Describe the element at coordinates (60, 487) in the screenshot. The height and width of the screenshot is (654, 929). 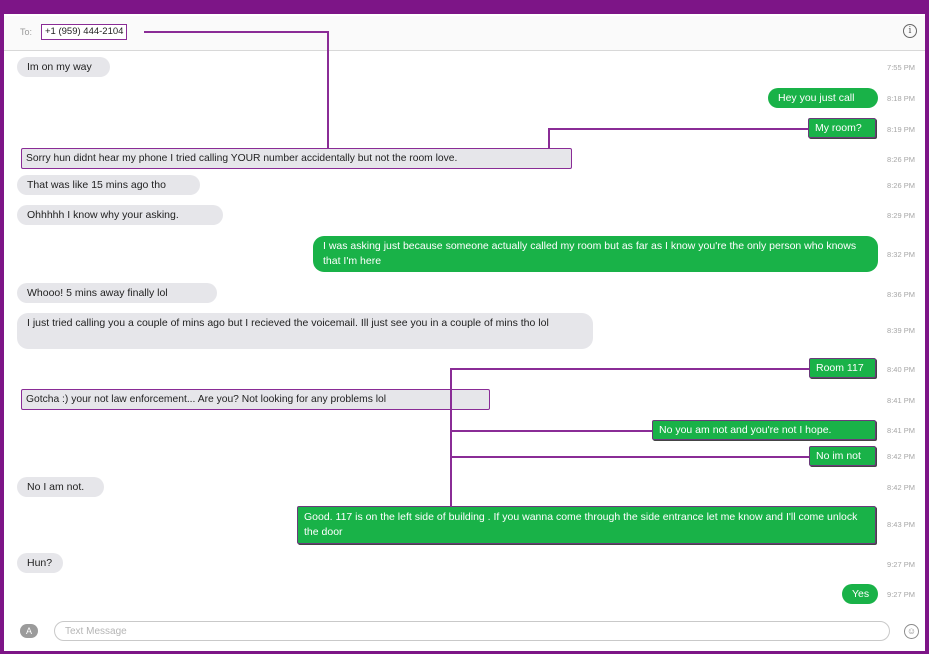
I see `message-bubble-incoming: No I am not.` at that location.